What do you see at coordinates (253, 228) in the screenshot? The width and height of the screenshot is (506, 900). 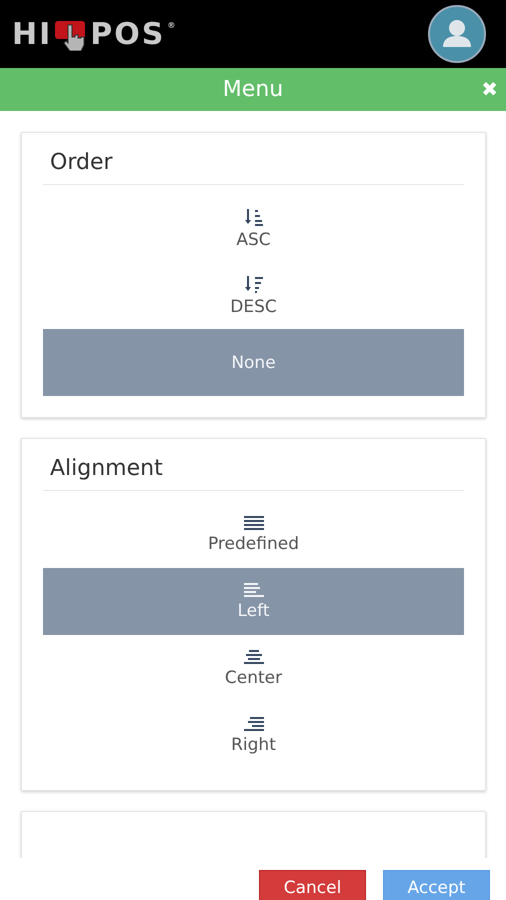 I see `option-button: ASC` at bounding box center [253, 228].